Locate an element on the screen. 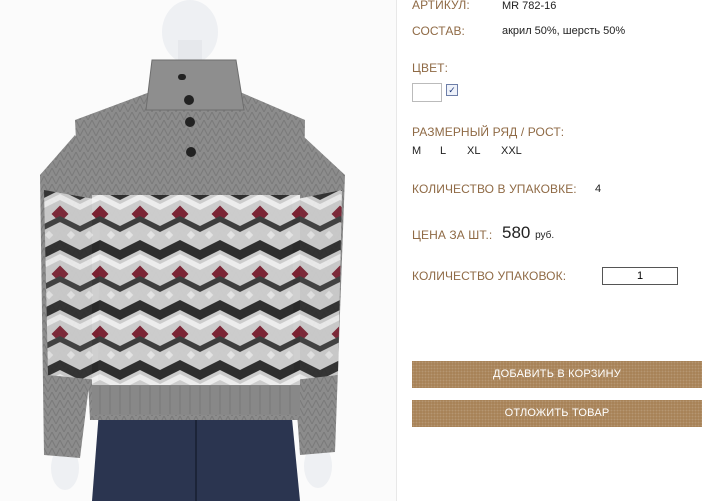 Image resolution: width=703 pixels, height=501 pixels. color-checkbox: ✓ is located at coordinates (452, 90).